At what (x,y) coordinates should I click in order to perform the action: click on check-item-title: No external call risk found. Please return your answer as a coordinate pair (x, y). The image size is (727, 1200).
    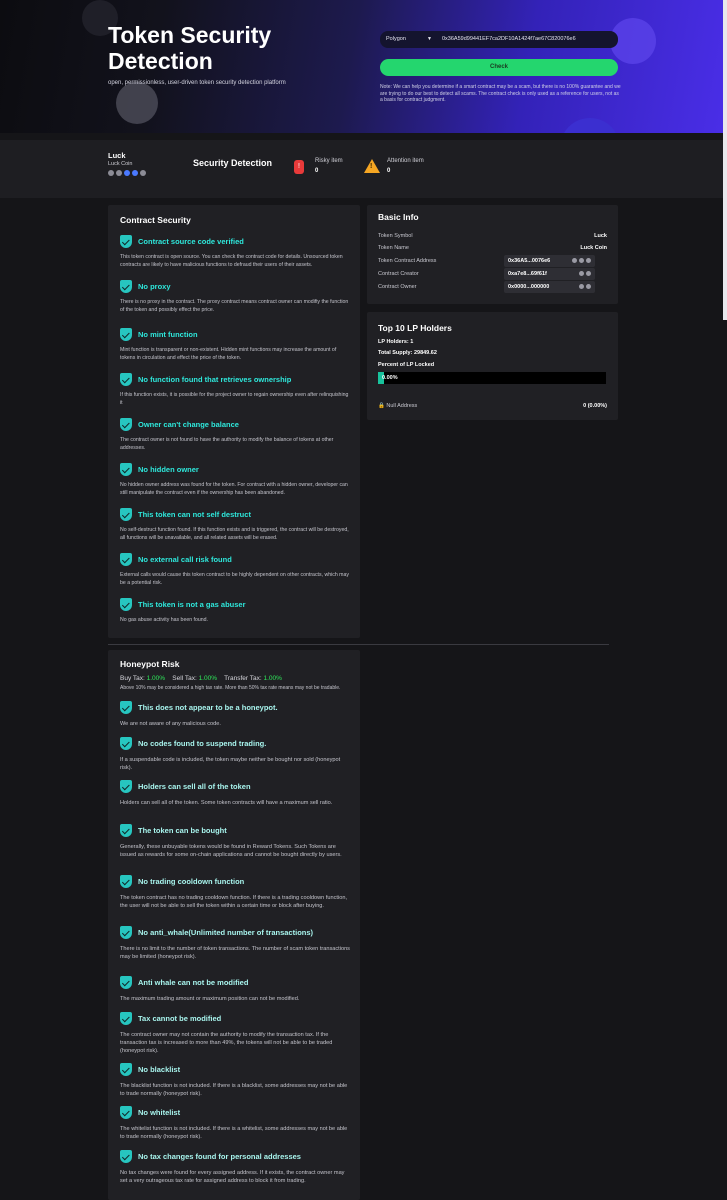
    Looking at the image, I should click on (185, 559).